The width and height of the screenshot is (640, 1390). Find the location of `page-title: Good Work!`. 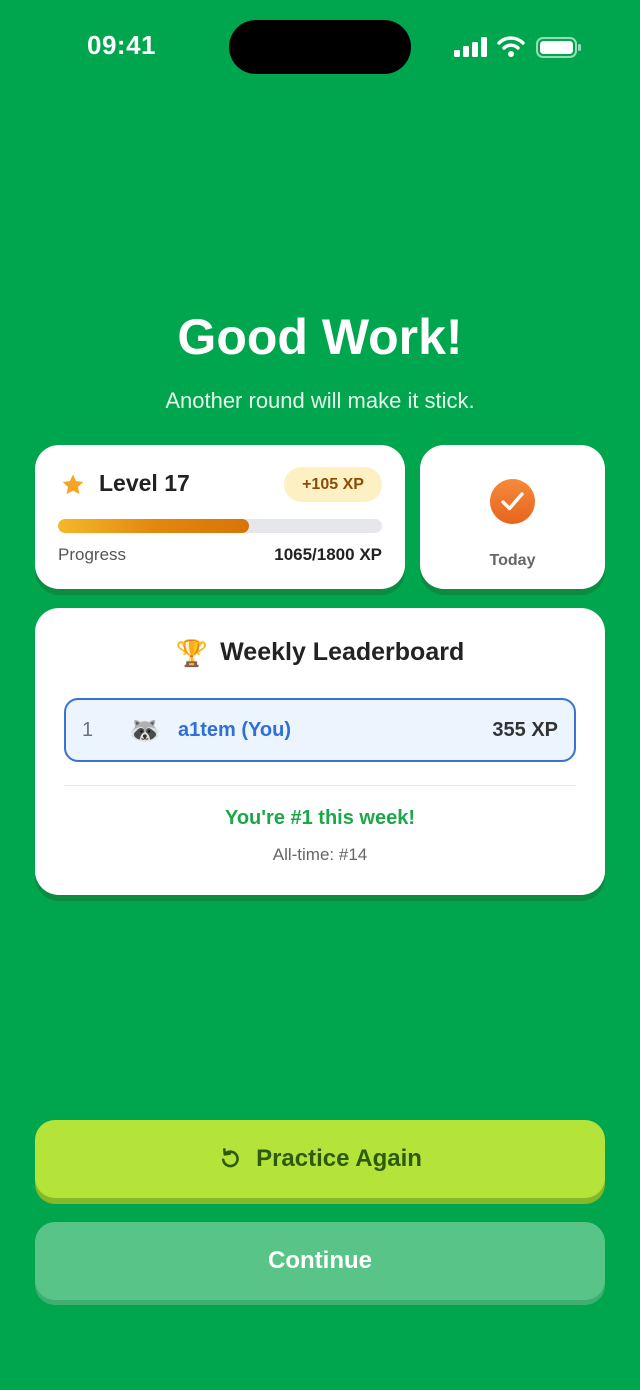

page-title: Good Work! is located at coordinates (320, 337).